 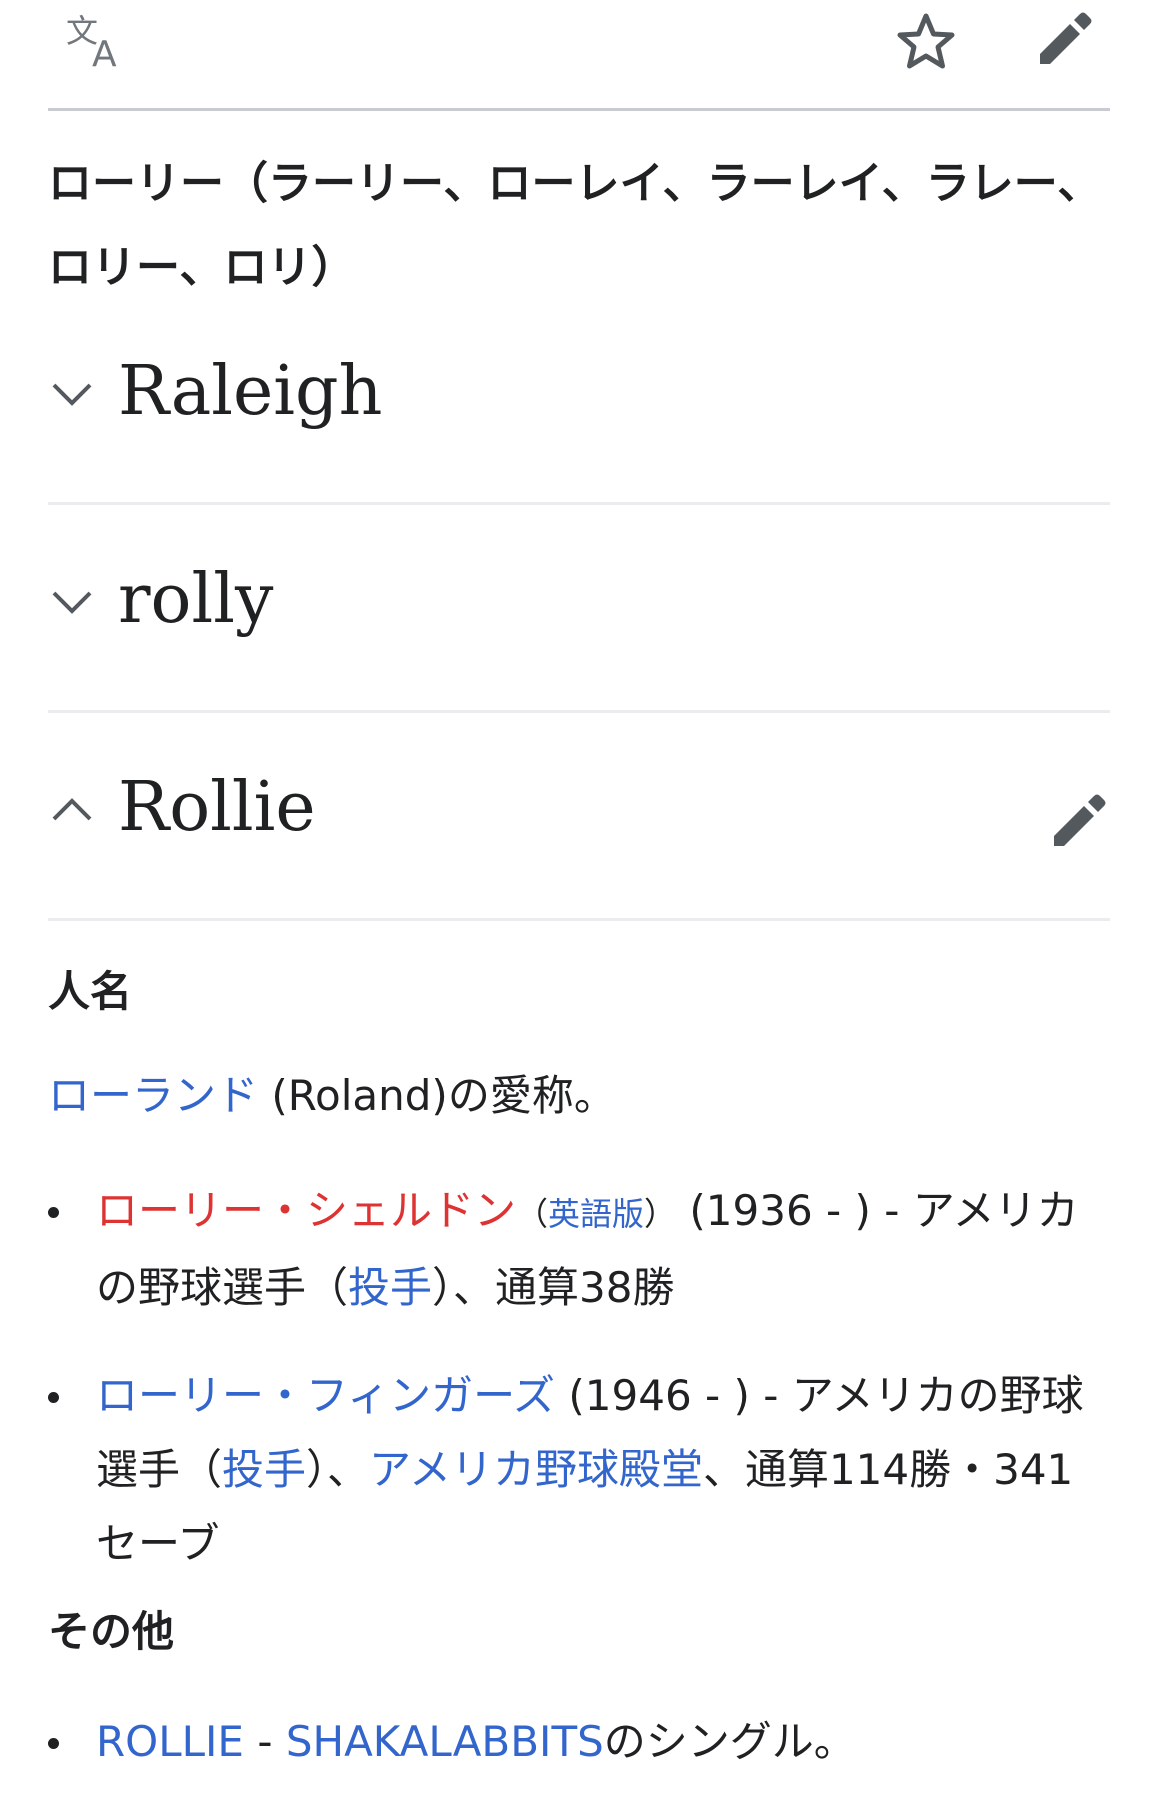 What do you see at coordinates (170, 1741) in the screenshot?
I see `link-rollie-single: ROLLIE` at bounding box center [170, 1741].